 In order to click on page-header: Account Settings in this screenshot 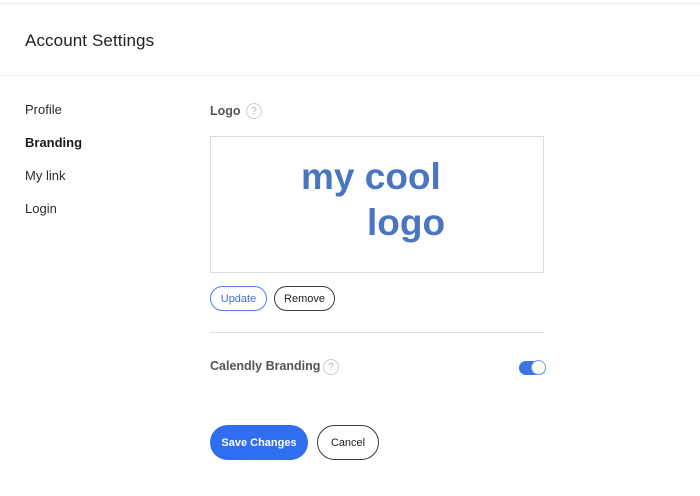, I will do `click(350, 40)`.